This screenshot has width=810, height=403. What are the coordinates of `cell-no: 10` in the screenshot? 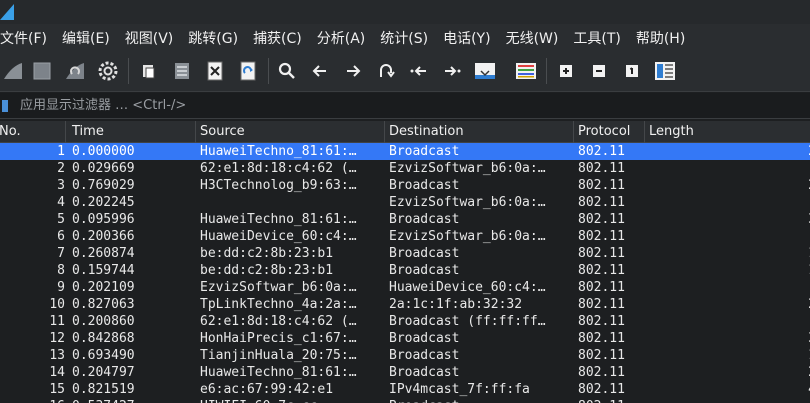 It's located at (57, 304).